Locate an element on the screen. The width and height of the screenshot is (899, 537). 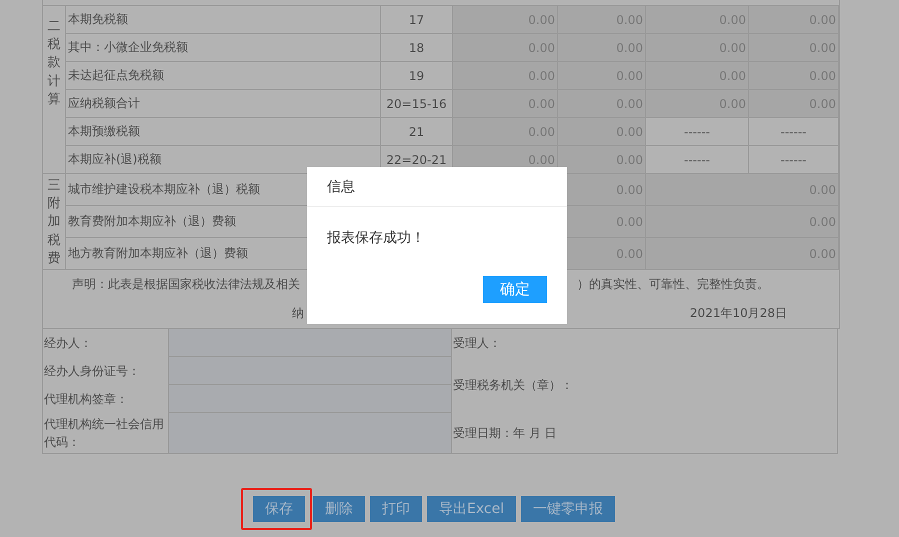
signer-label: 纳 is located at coordinates (298, 313).